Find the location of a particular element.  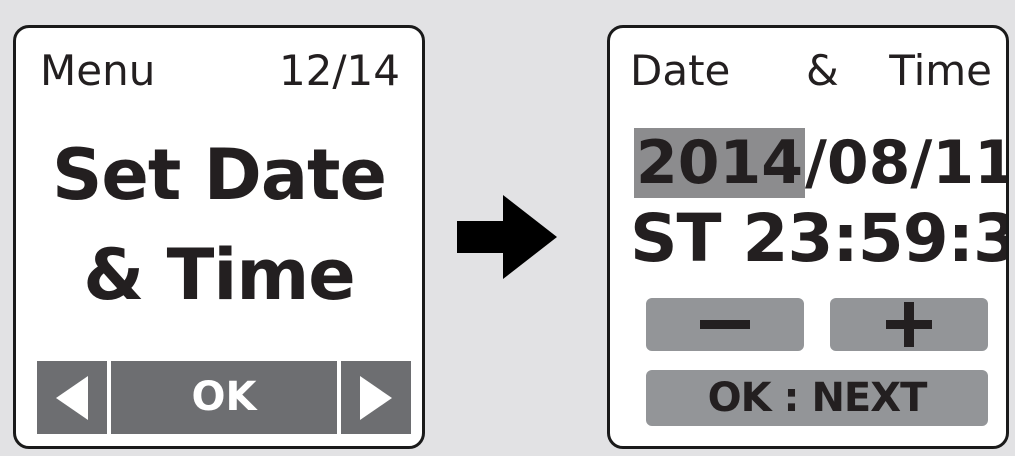

minus-icon is located at coordinates (725, 324).